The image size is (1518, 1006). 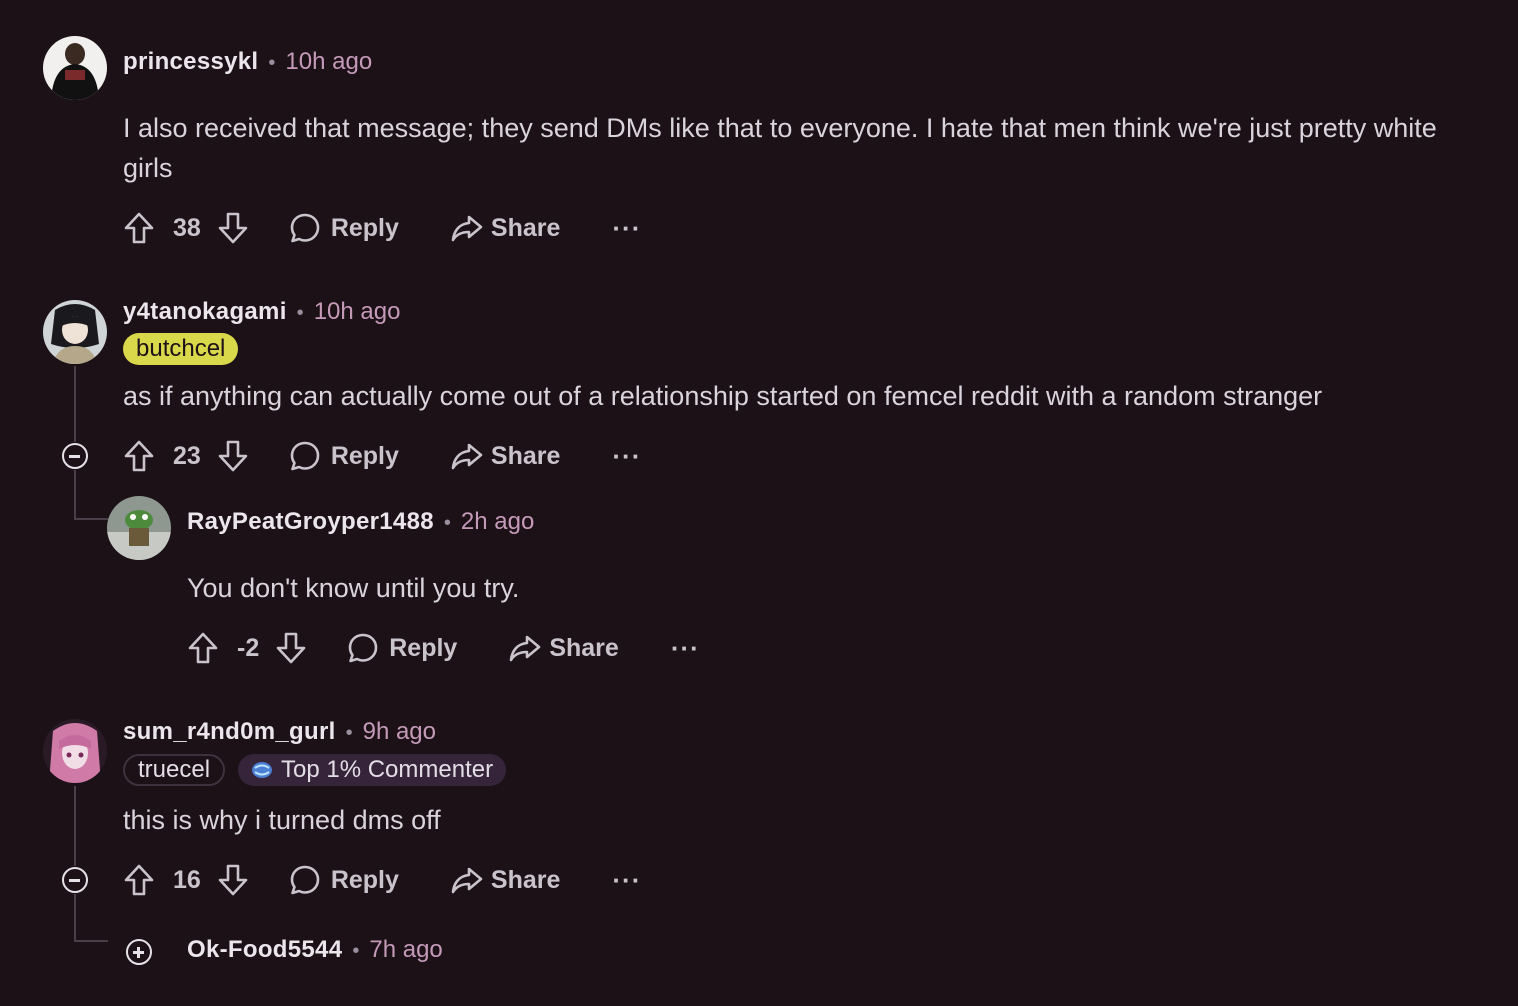 What do you see at coordinates (497, 522) in the screenshot?
I see `timestamp: 2h ago` at bounding box center [497, 522].